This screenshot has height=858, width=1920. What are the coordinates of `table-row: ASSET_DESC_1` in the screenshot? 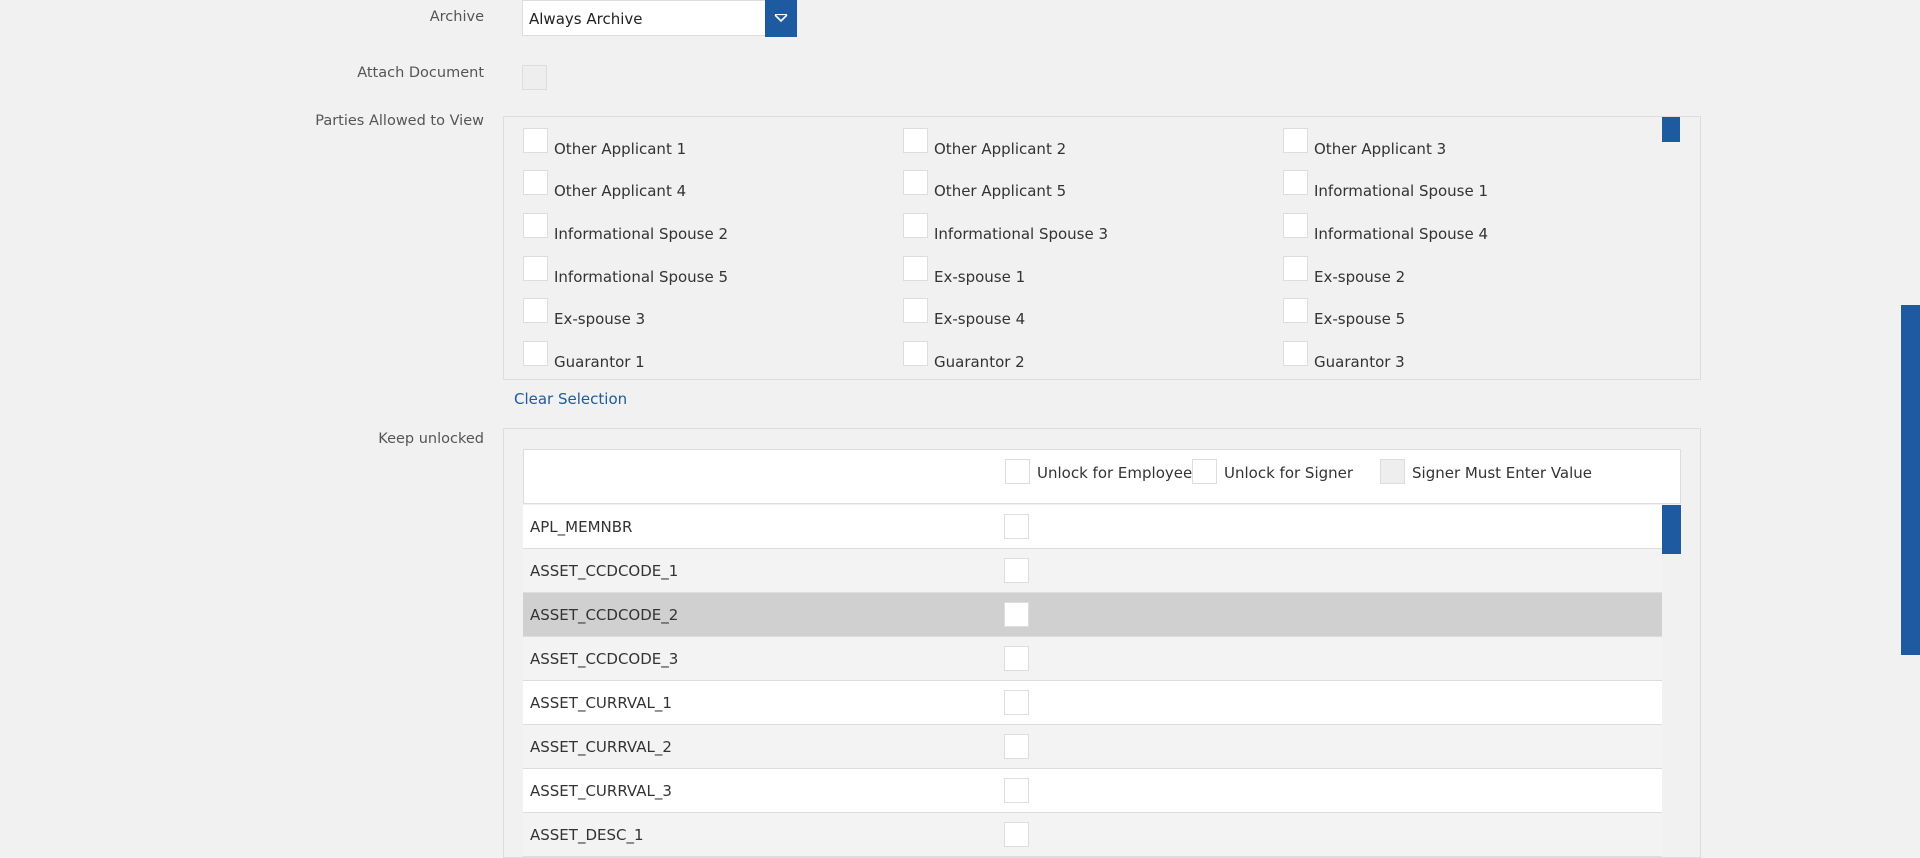 It's located at (1092, 835).